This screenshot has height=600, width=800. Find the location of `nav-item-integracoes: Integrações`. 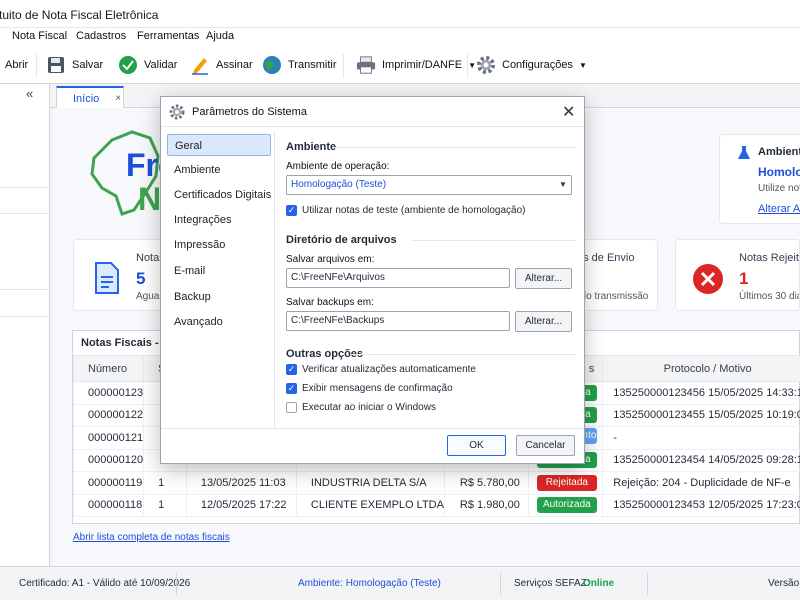

nav-item-integracoes: Integrações is located at coordinates (219, 220).